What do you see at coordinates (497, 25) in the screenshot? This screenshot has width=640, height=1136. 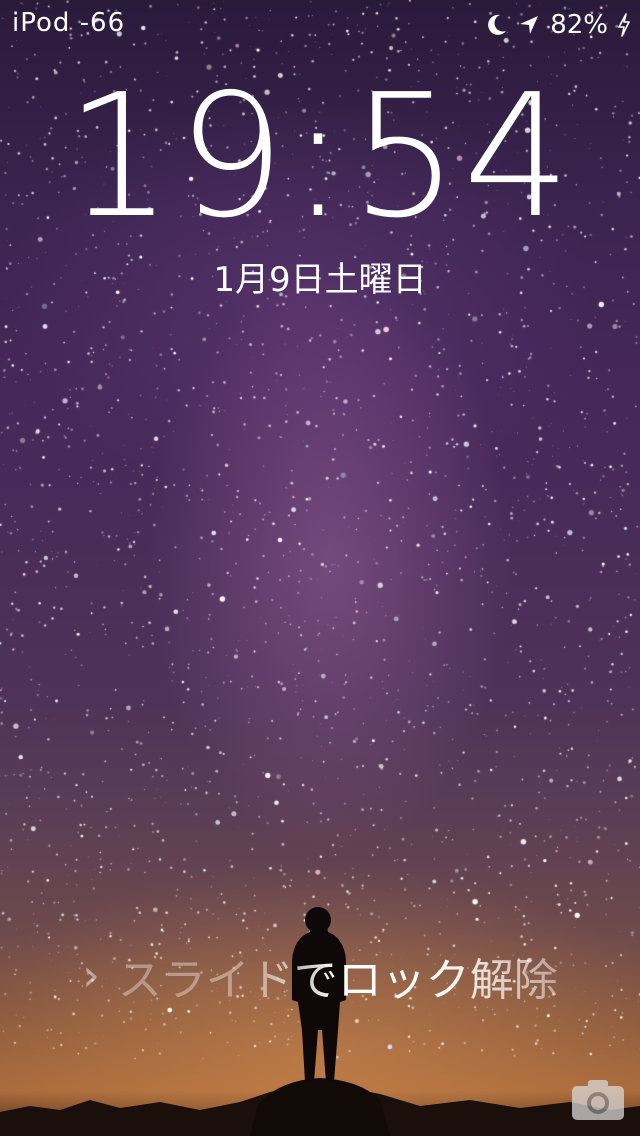 I see `moon-icon` at bounding box center [497, 25].